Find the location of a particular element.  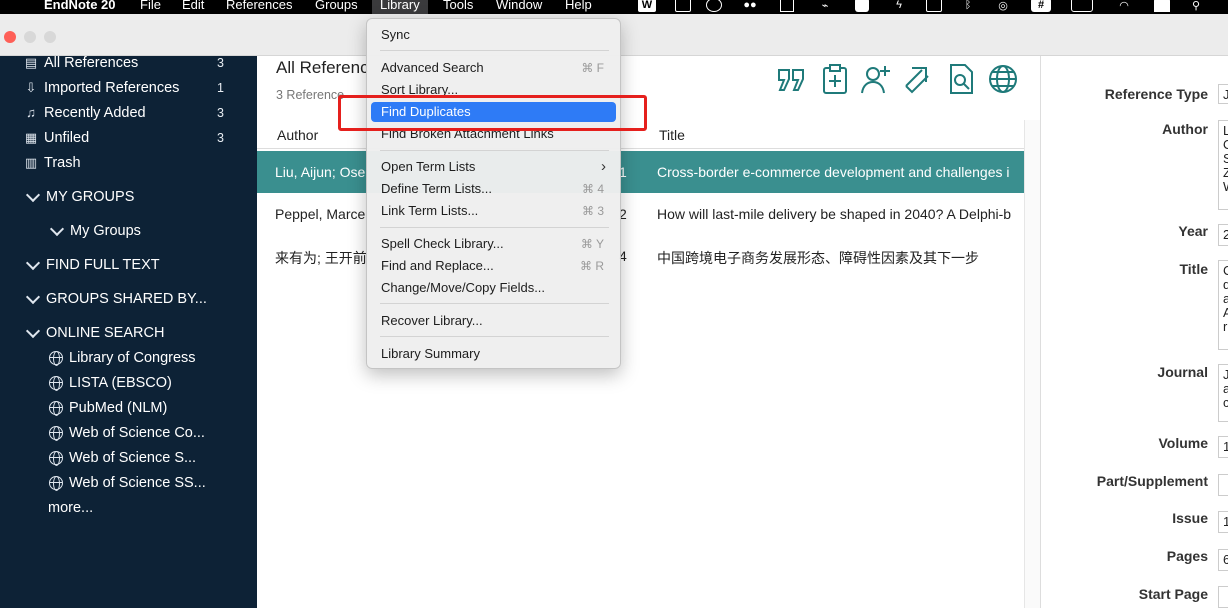

menu-item-advanced-search: Advanced Search ⌘ F is located at coordinates (493, 68).